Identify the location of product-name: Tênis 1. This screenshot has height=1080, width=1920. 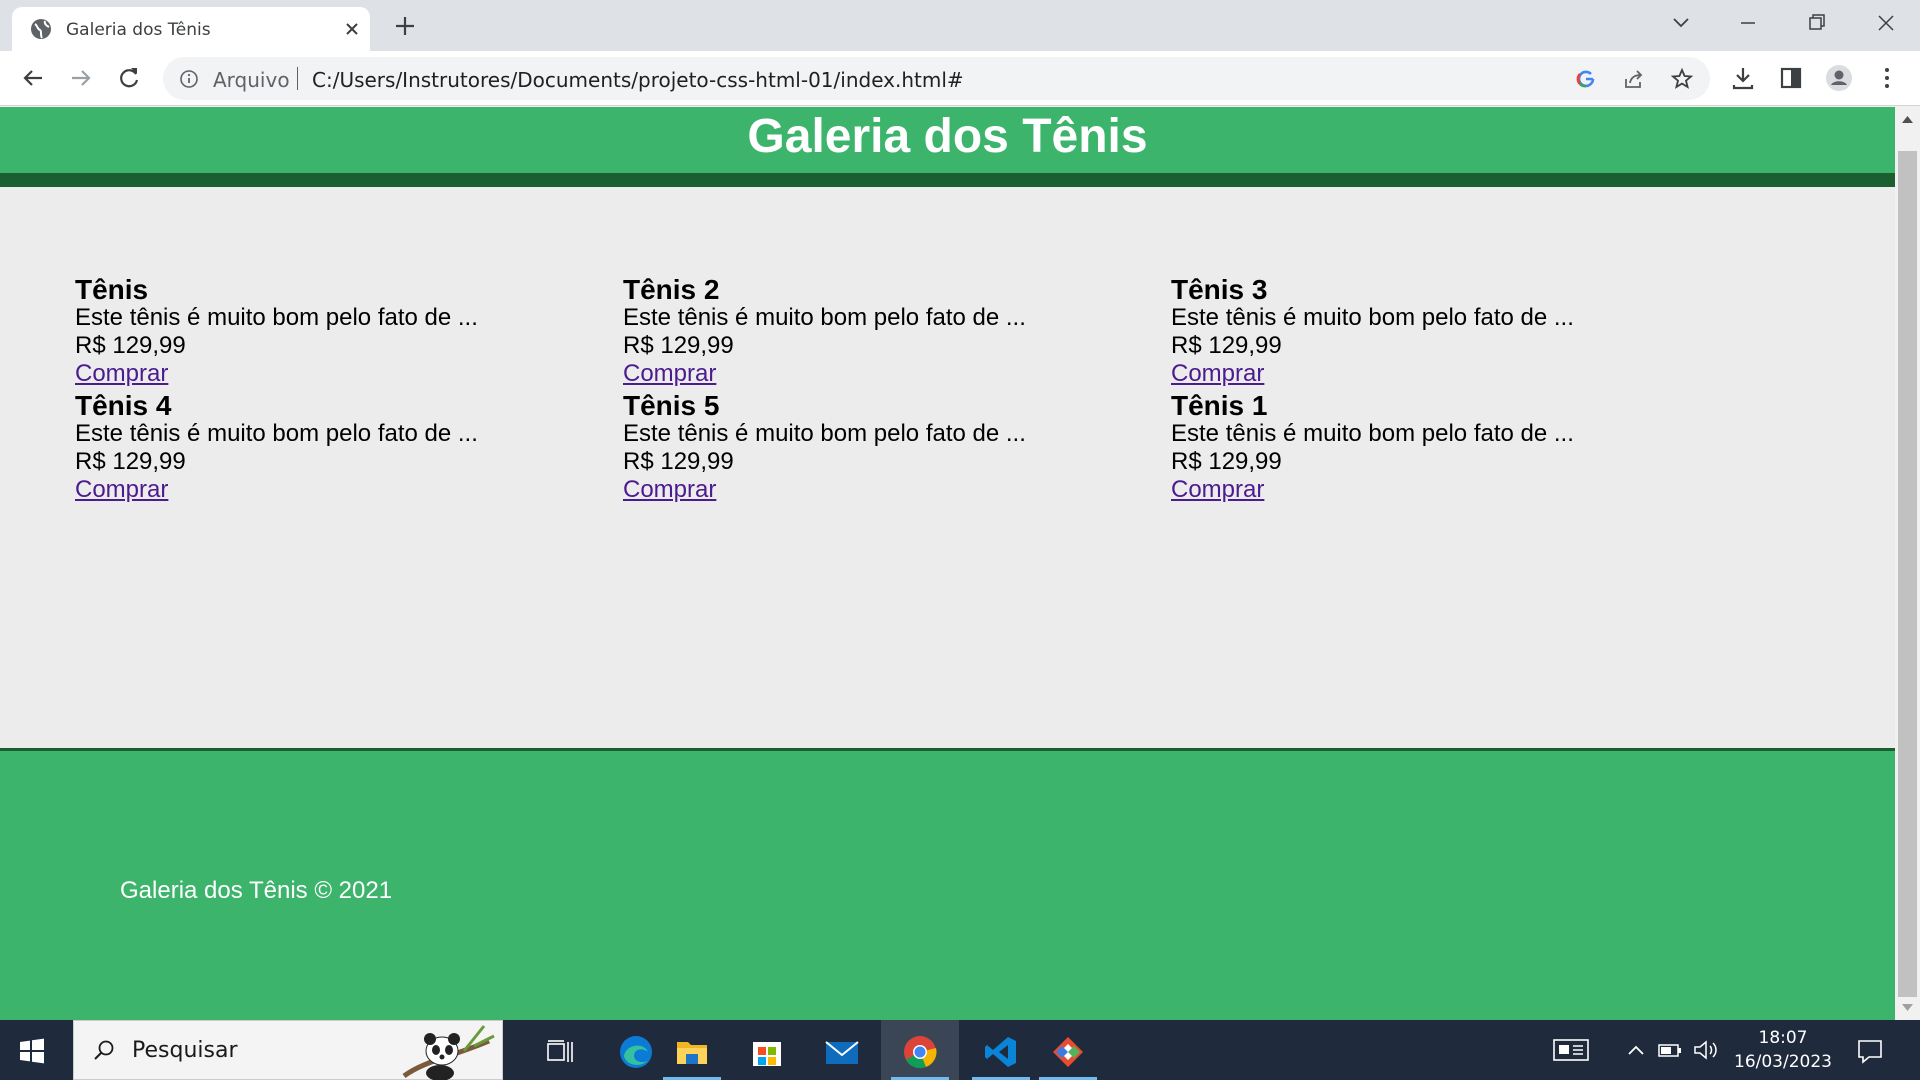
(1219, 405).